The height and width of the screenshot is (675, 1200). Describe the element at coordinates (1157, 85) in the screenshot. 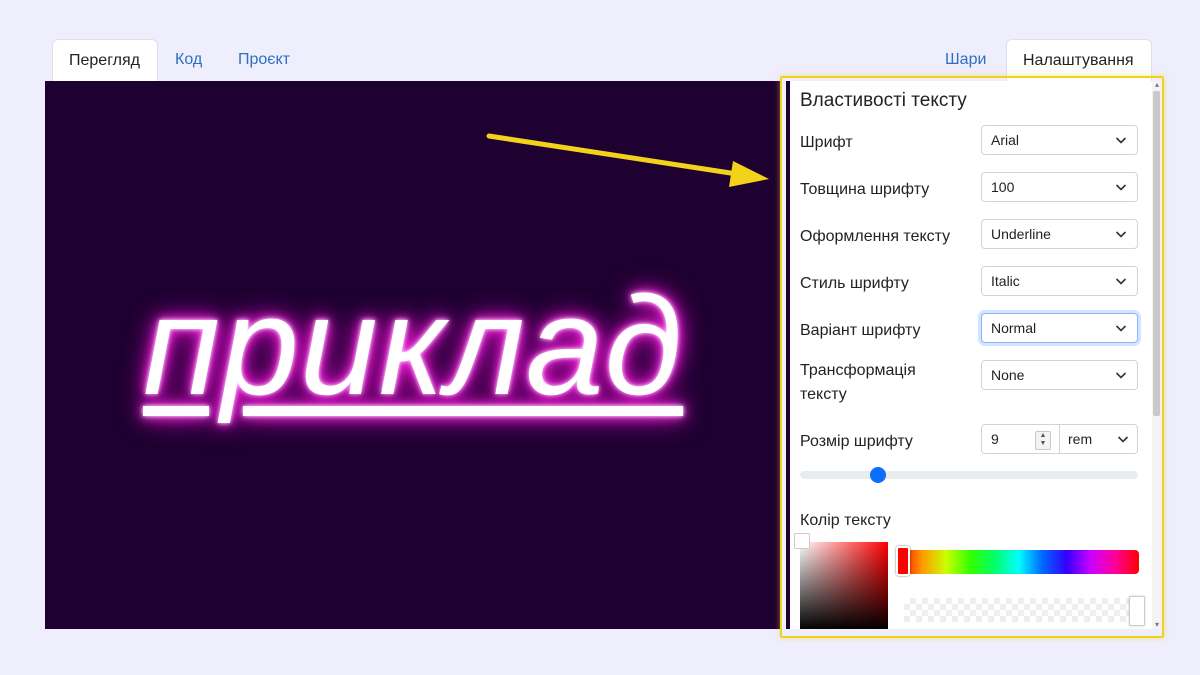

I see `scroll-up-icon: ▴` at that location.